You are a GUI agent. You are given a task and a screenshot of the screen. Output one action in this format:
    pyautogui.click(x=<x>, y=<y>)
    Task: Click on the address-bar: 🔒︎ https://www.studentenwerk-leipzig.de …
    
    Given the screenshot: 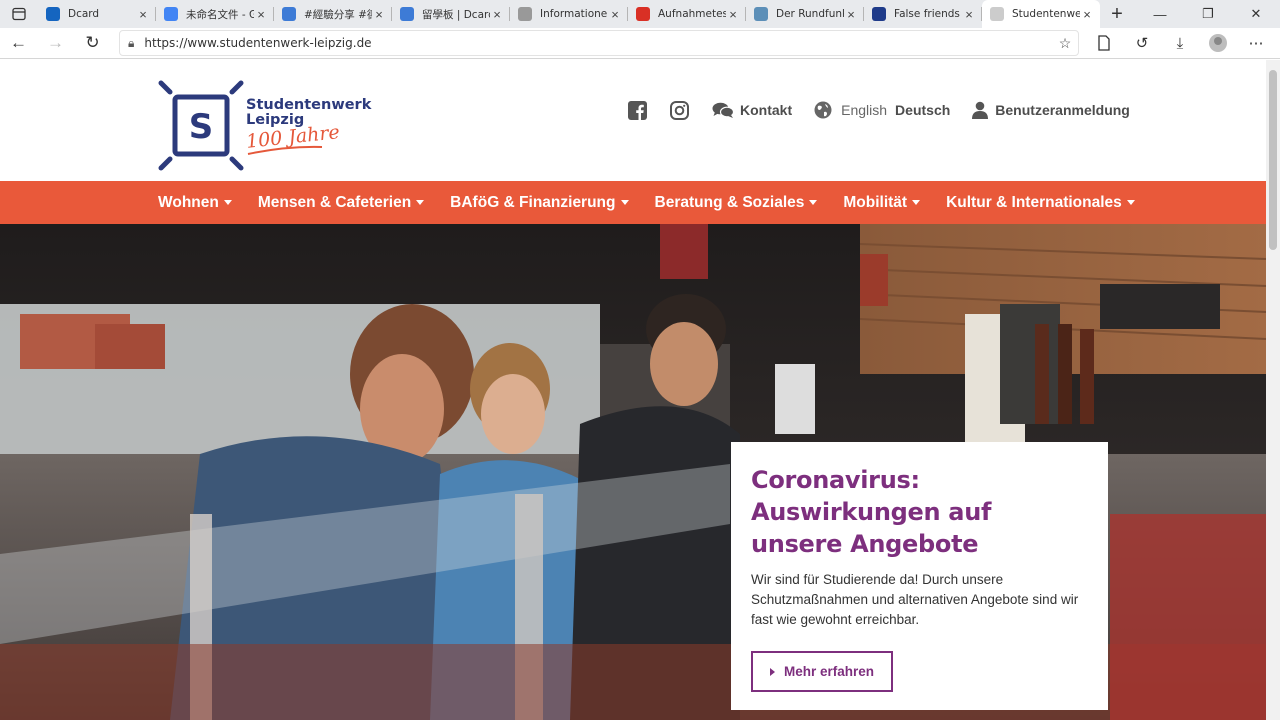 What is the action you would take?
    pyautogui.click(x=599, y=43)
    